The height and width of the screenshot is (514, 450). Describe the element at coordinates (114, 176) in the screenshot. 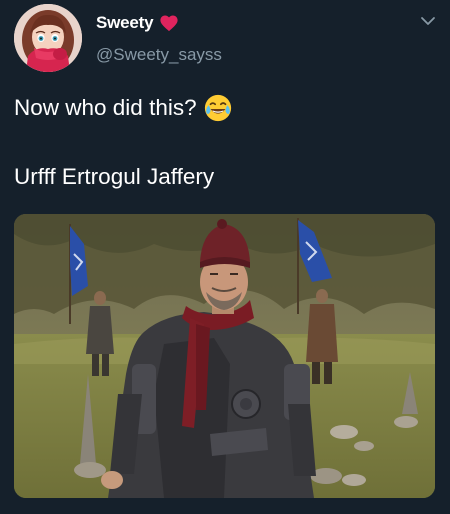

I see `tweet-text-line-2: Urfff Ertrogul Jaffery` at that location.